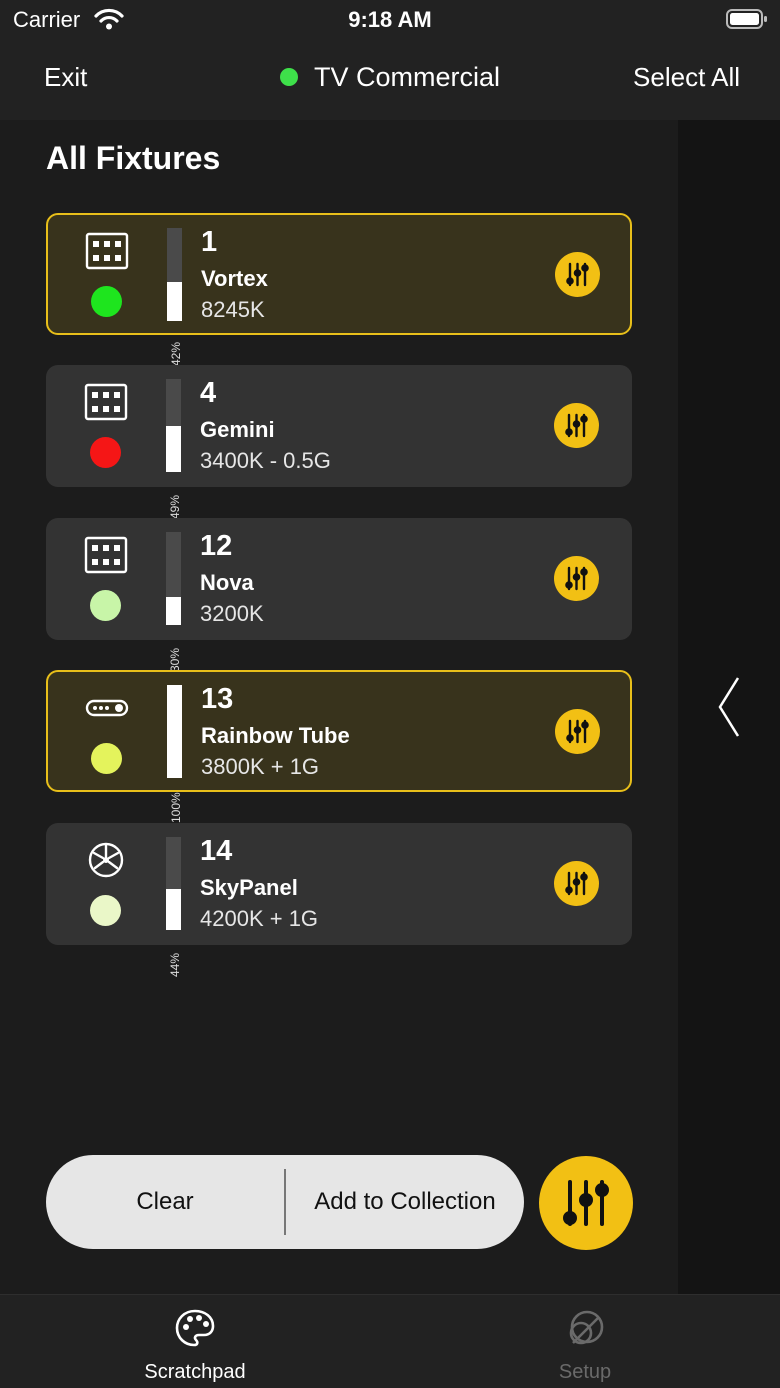 This screenshot has height=1388, width=780. I want to click on fixture-detail: 8245K, so click(233, 309).